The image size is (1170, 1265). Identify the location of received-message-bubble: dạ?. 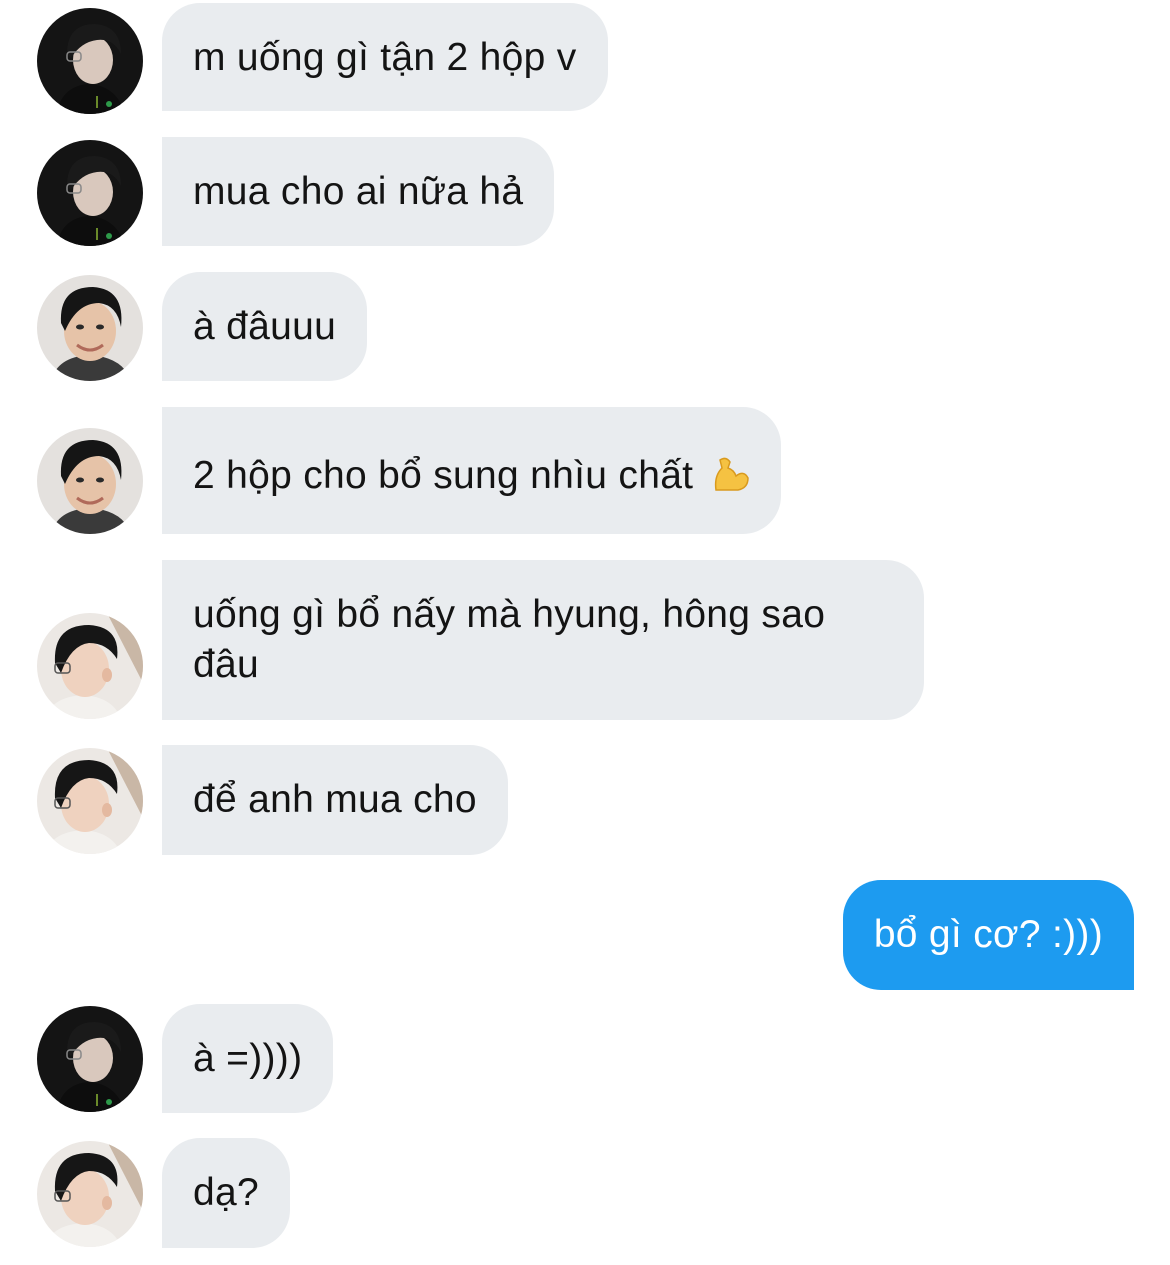
(226, 1193).